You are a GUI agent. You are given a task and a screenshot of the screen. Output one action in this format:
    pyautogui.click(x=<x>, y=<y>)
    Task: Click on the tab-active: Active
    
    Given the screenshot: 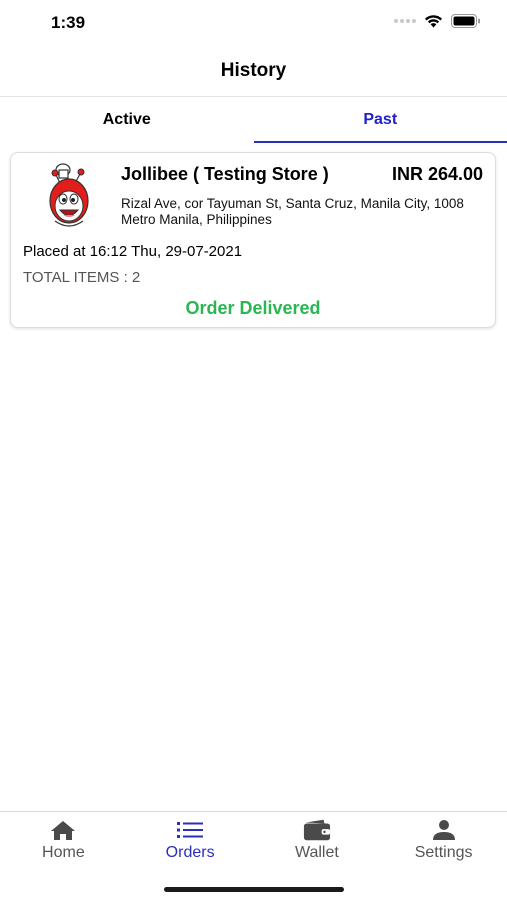 What is the action you would take?
    pyautogui.click(x=127, y=120)
    